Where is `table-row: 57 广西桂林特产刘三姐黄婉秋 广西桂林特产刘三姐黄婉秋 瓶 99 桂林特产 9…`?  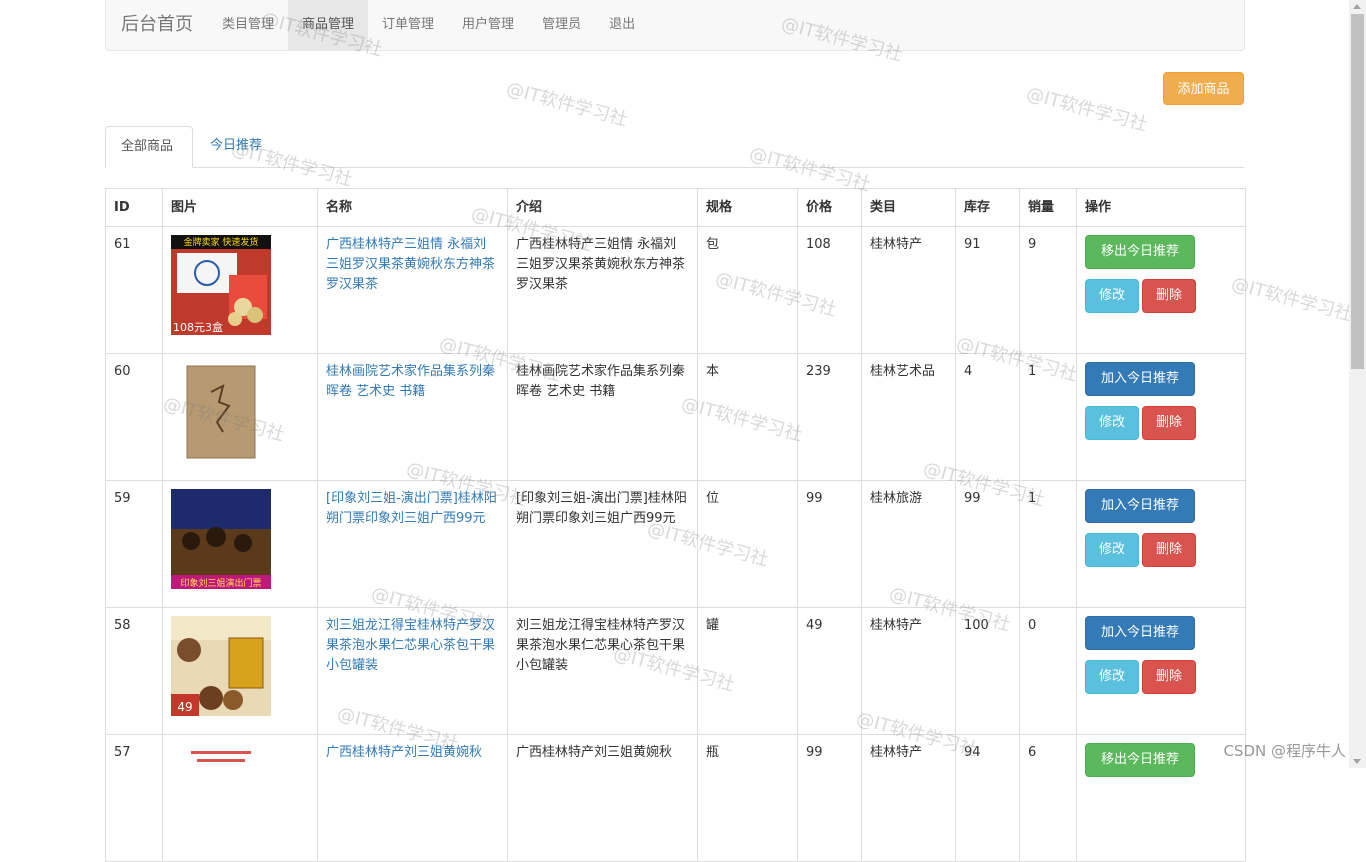
table-row: 57 广西桂林特产刘三姐黄婉秋 广西桂林特产刘三姐黄婉秋 瓶 99 桂林特产 9… is located at coordinates (675, 798).